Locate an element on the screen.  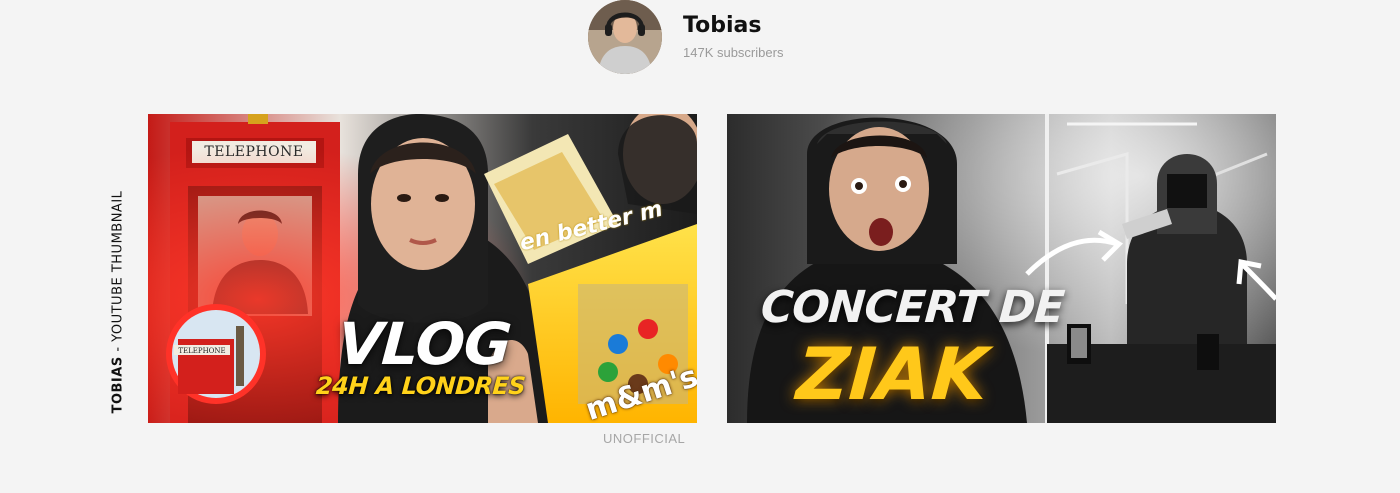
side-label-channel: TOBIAS is located at coordinates (118, 385).